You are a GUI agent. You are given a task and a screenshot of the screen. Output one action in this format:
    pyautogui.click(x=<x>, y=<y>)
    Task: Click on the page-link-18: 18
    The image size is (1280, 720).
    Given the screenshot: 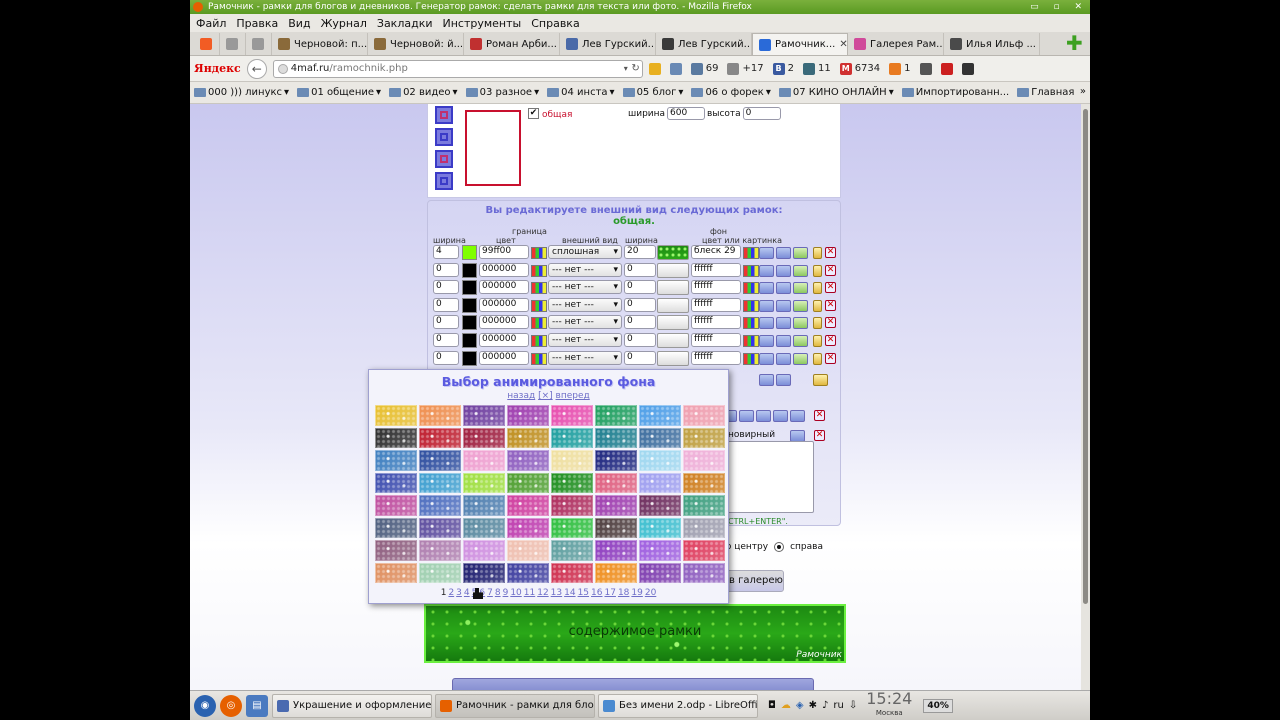 What is the action you would take?
    pyautogui.click(x=623, y=593)
    